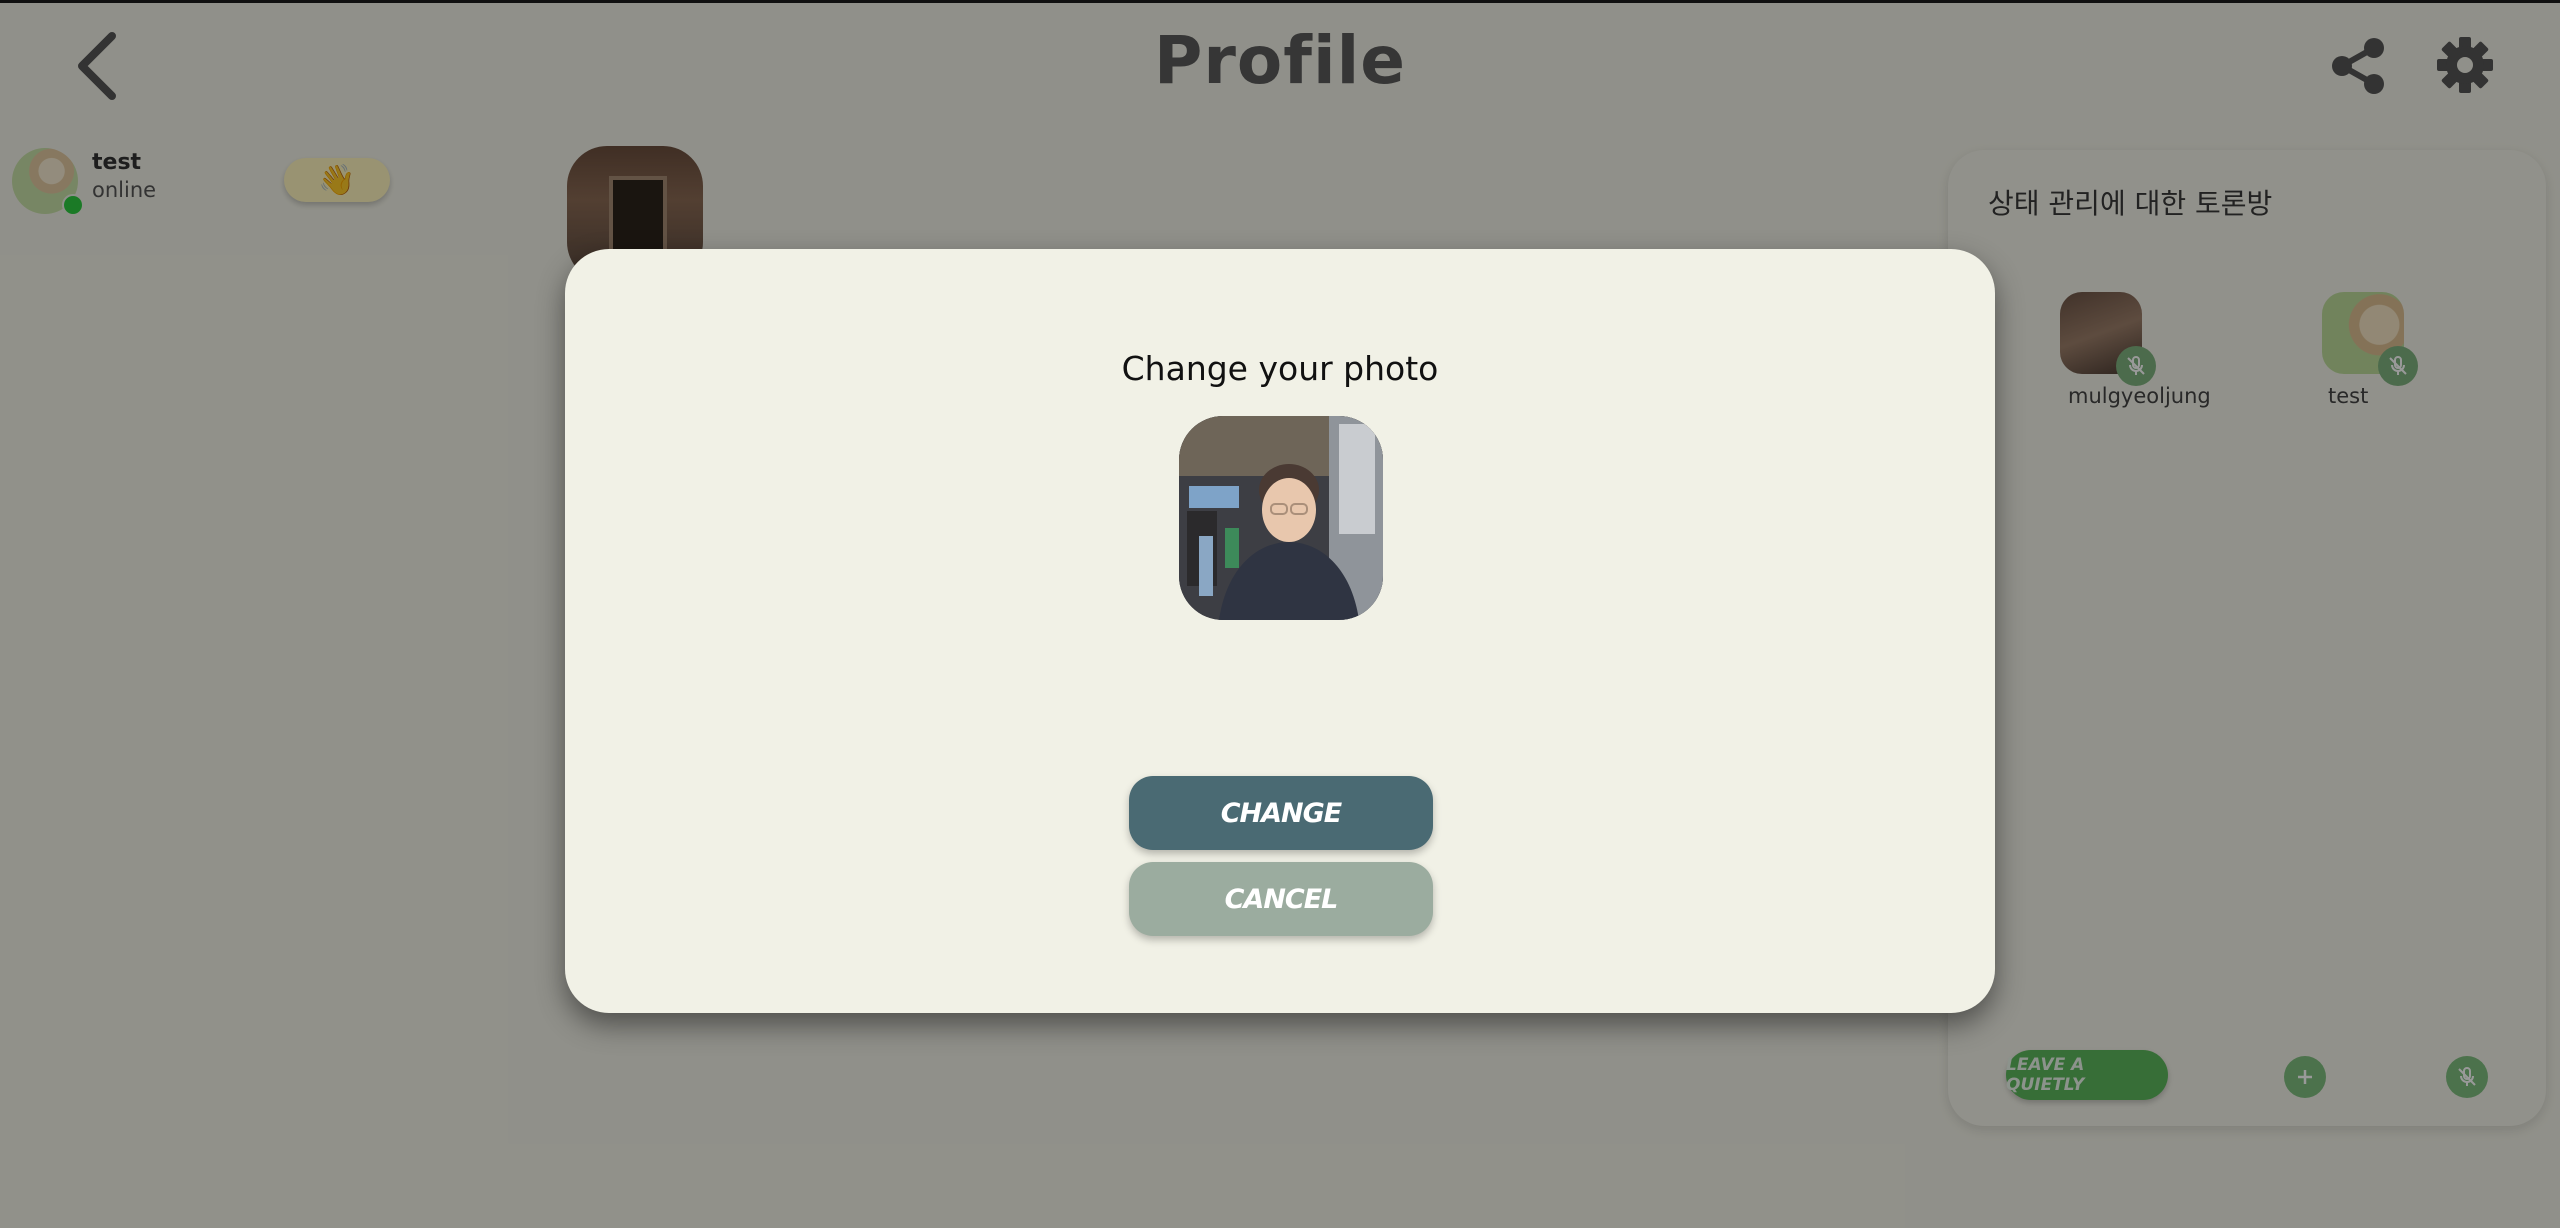  What do you see at coordinates (1281, 813) in the screenshot?
I see `change-button: CHANGE` at bounding box center [1281, 813].